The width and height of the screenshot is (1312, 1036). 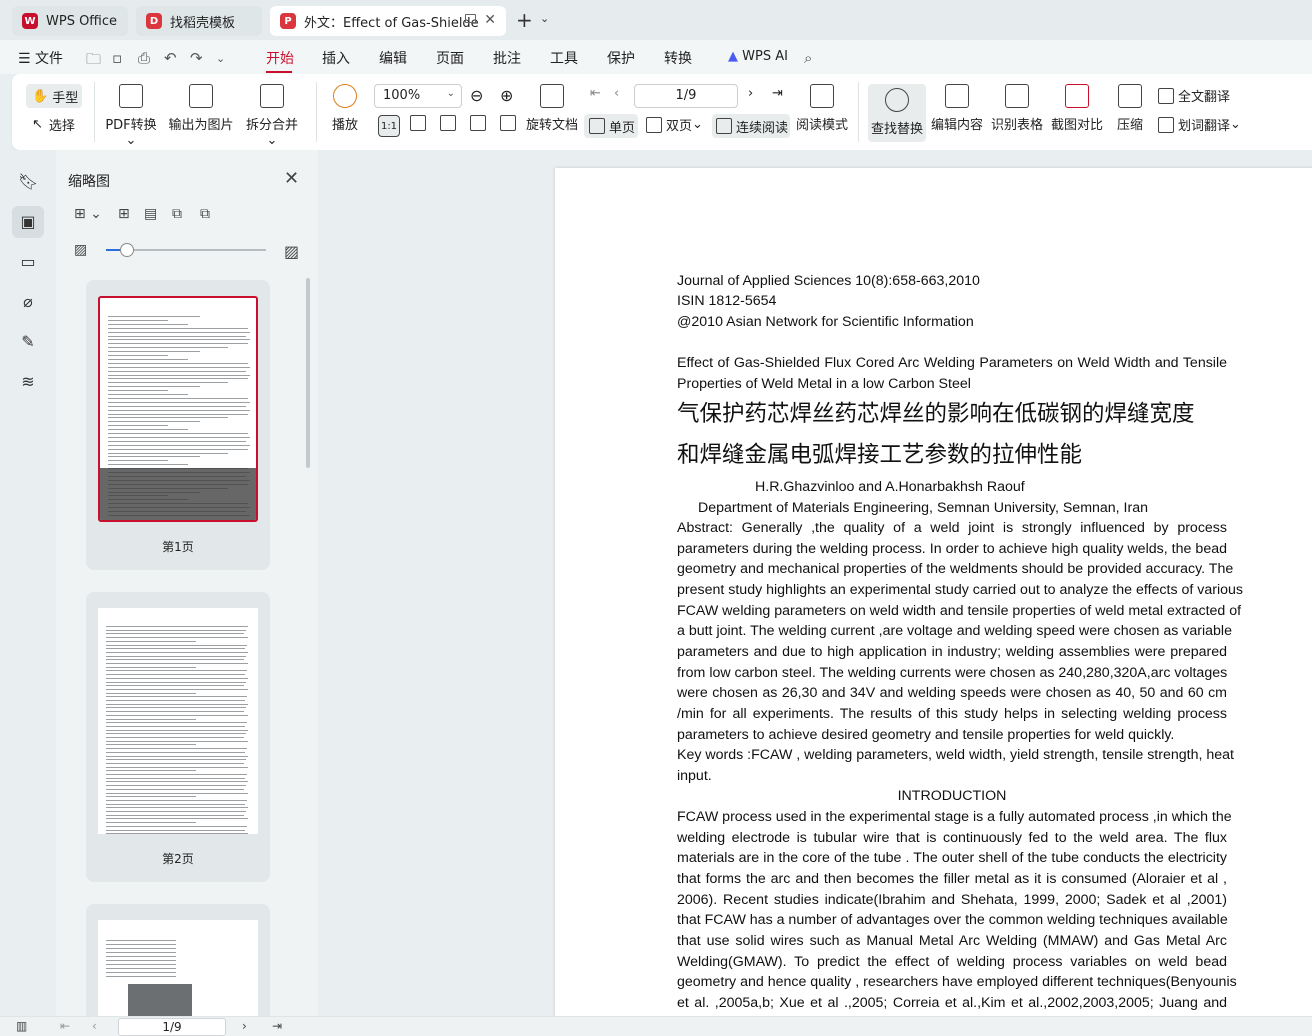 I want to click on export-image-icon, so click(x=201, y=96).